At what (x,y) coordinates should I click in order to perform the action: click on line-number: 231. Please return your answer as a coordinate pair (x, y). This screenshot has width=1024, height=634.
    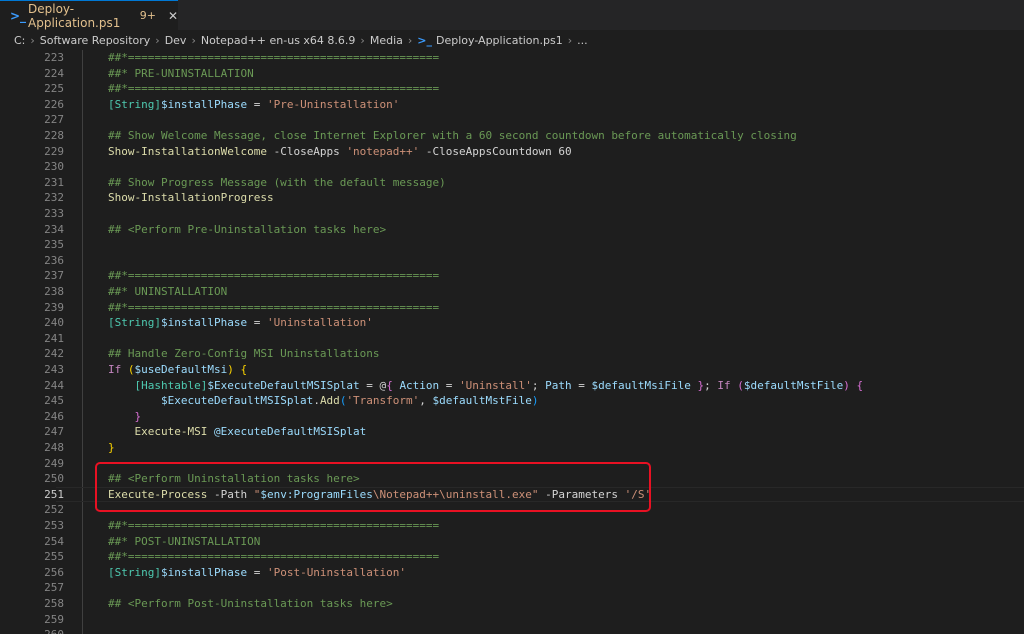
    Looking at the image, I should click on (54, 182).